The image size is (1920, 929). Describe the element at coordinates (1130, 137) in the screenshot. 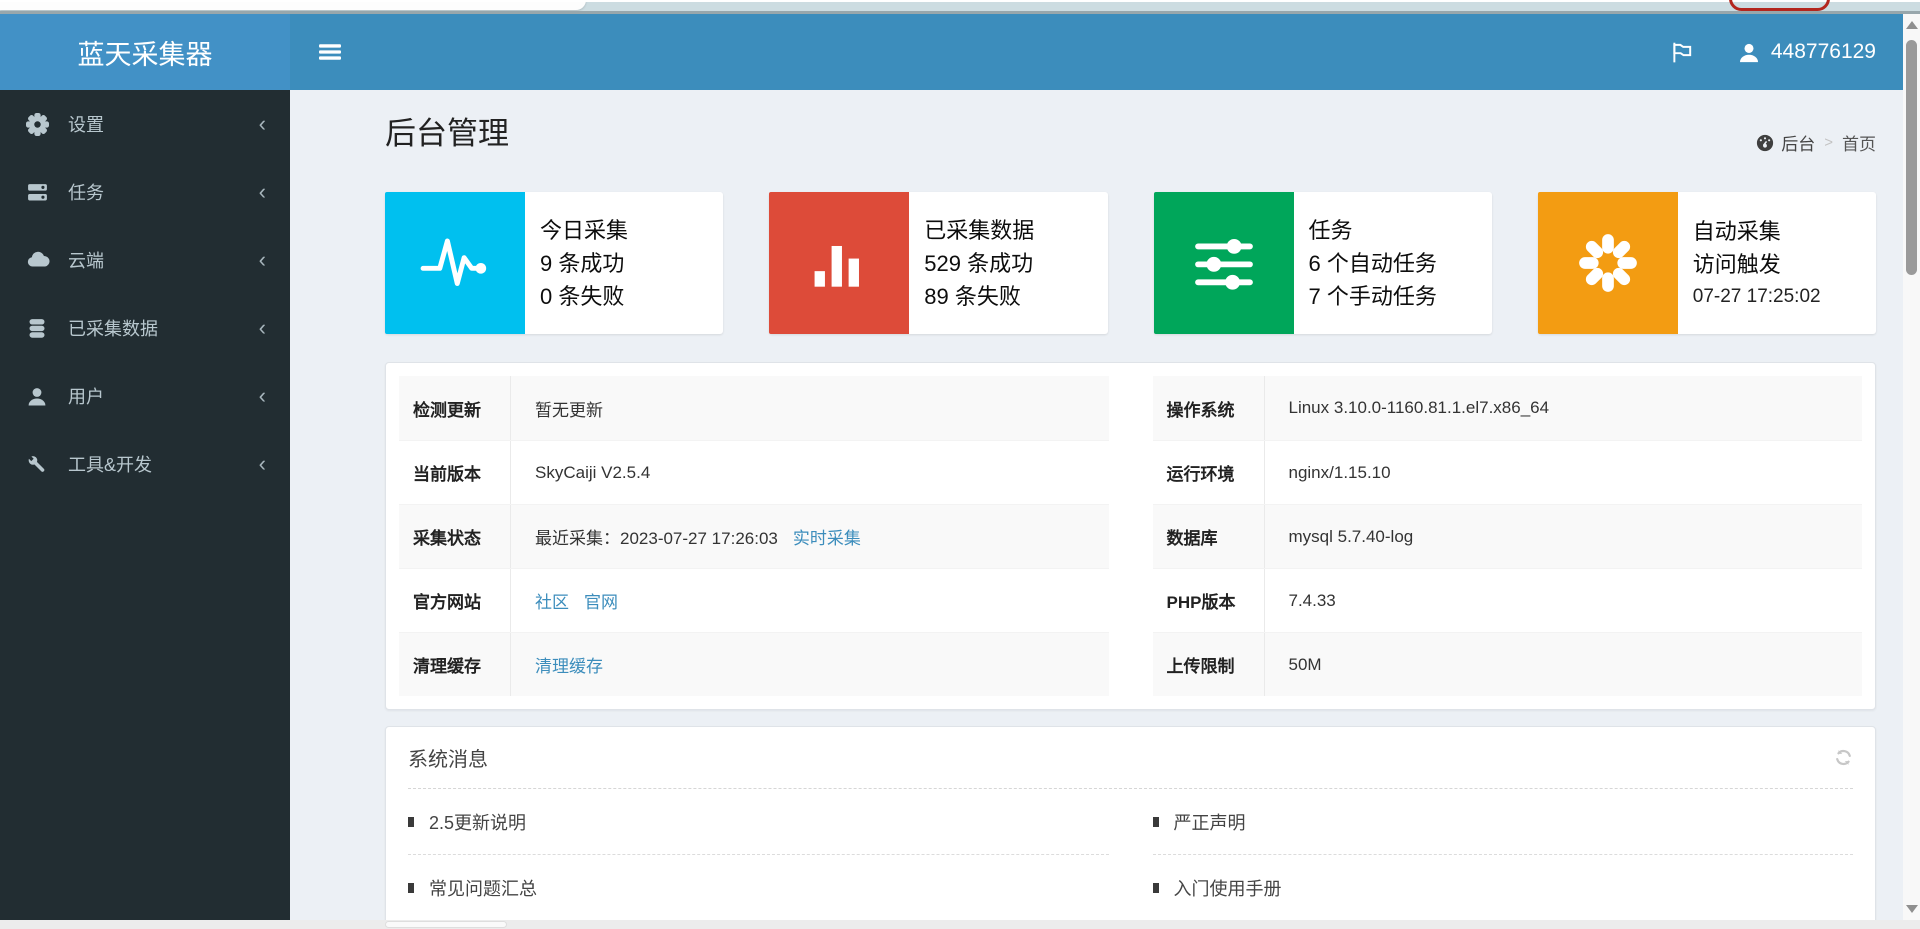

I see `content-header: 后台管理 后台 > 首页` at that location.